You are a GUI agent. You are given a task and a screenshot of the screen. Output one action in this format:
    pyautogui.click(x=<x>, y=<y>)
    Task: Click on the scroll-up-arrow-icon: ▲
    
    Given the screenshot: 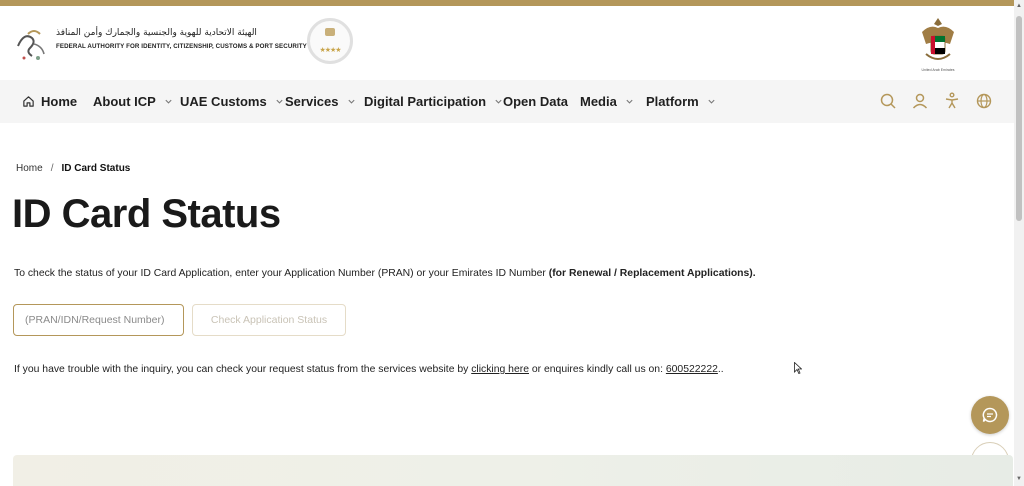 What is the action you would take?
    pyautogui.click(x=1019, y=6)
    